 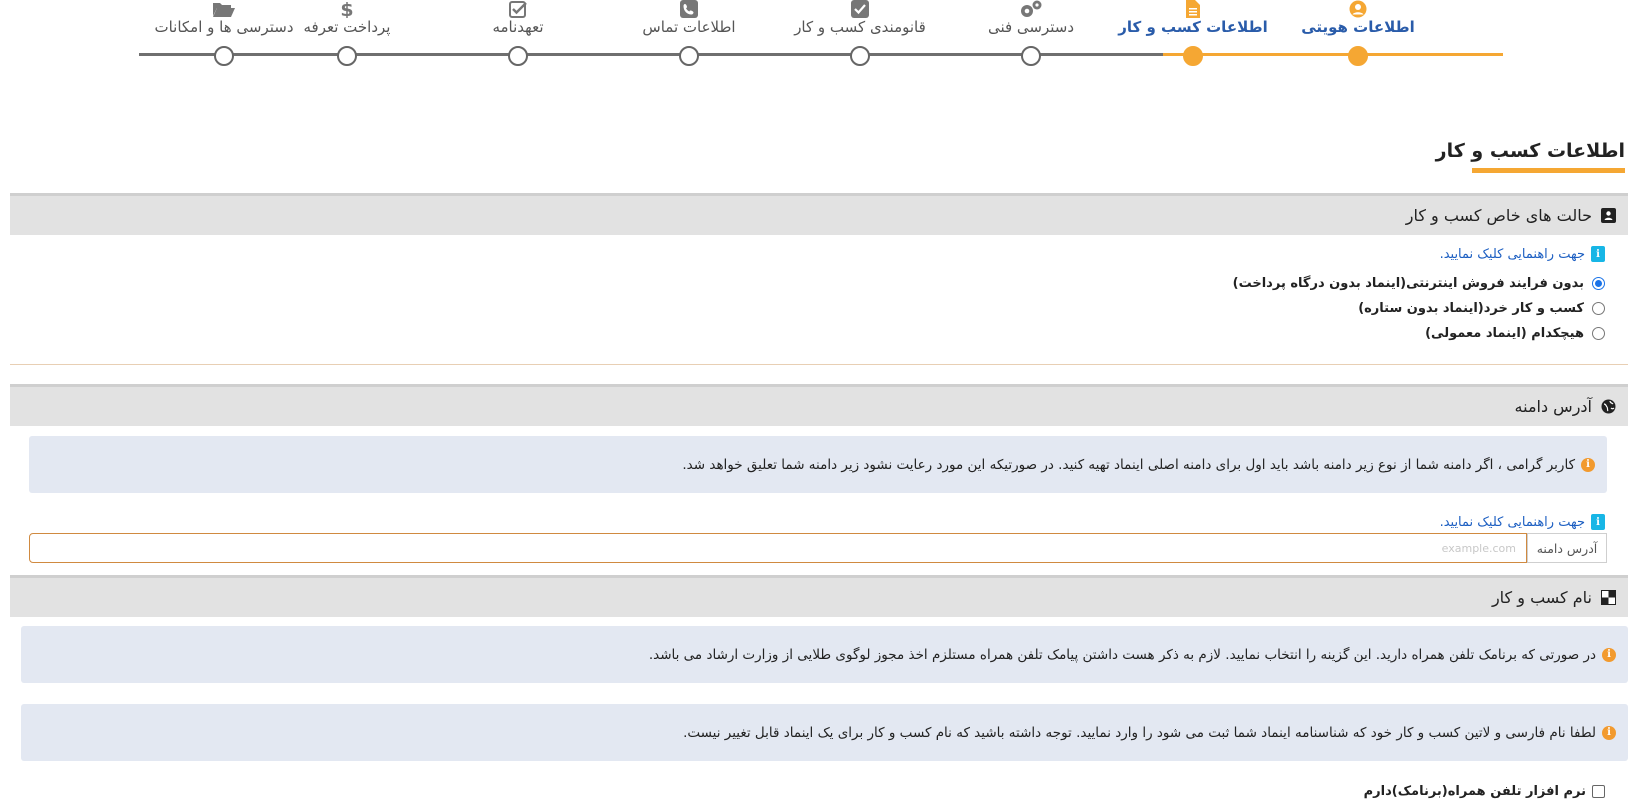 What do you see at coordinates (1504, 333) in the screenshot?
I see `radio-label: هیچکدام (اینماد معمولی)` at bounding box center [1504, 333].